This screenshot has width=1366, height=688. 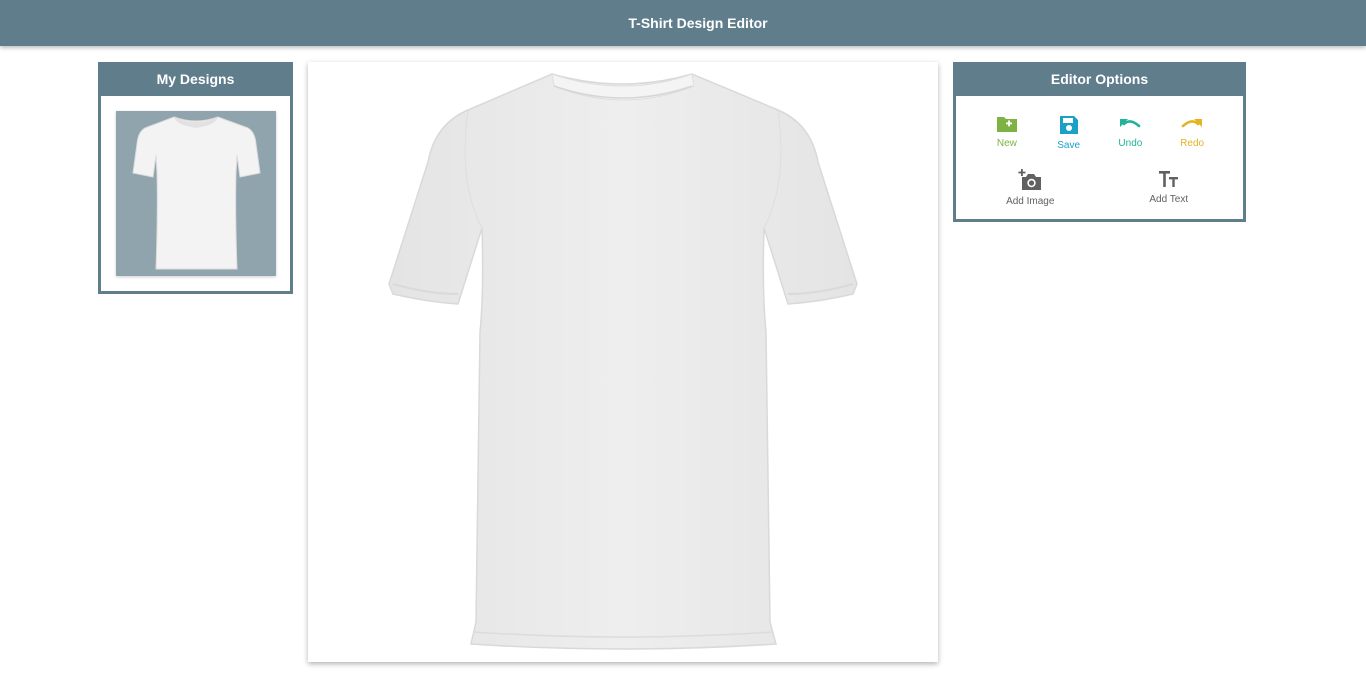 I want to click on app-header: T-Shirt Design Editor, so click(x=683, y=23).